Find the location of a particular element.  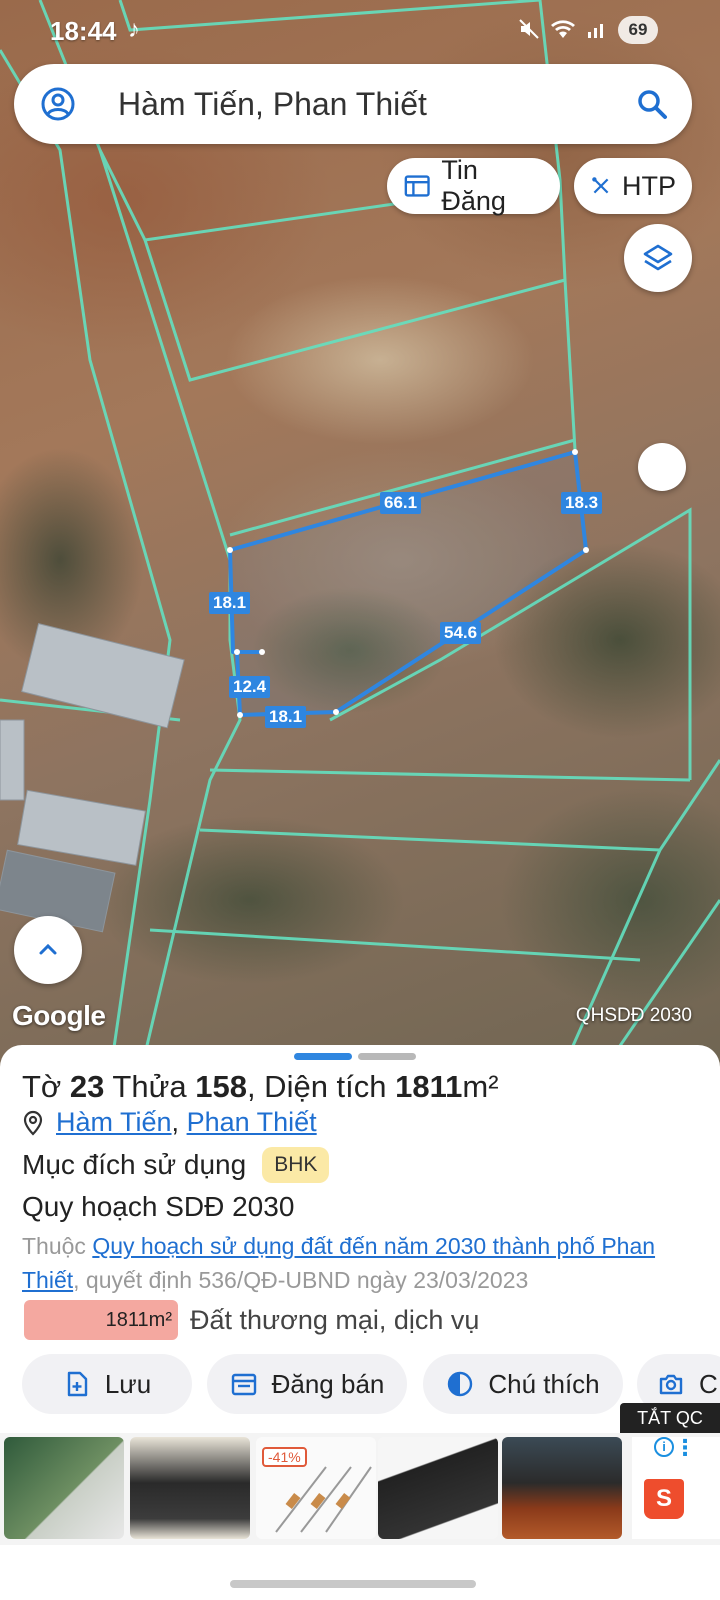

google-logo: Google is located at coordinates (59, 1015).